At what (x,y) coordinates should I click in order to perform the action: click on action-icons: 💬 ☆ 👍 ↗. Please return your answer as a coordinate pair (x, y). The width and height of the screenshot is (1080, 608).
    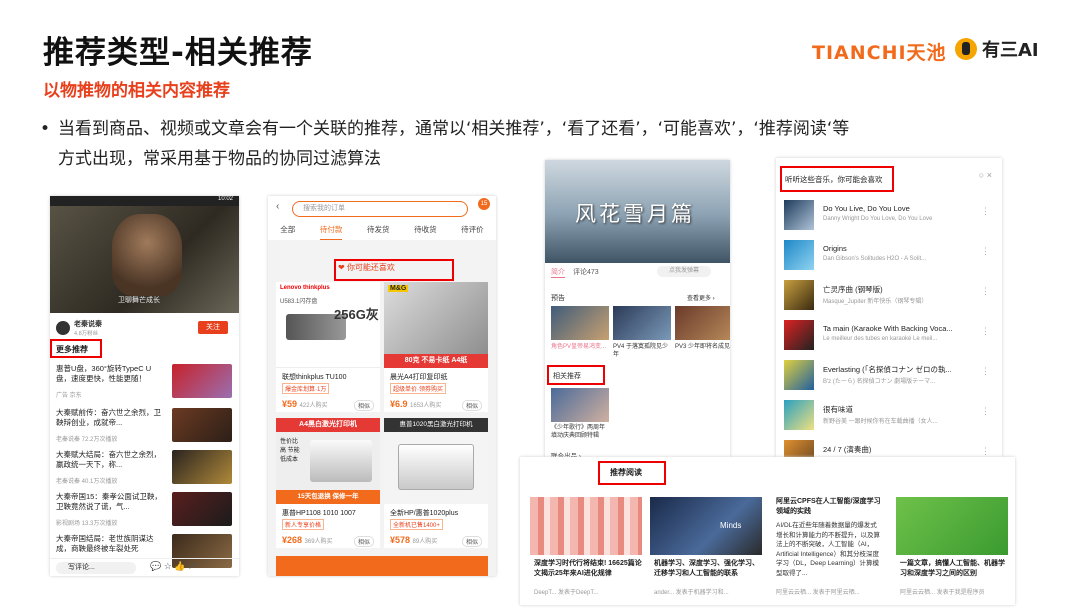
    Looking at the image, I should click on (173, 566).